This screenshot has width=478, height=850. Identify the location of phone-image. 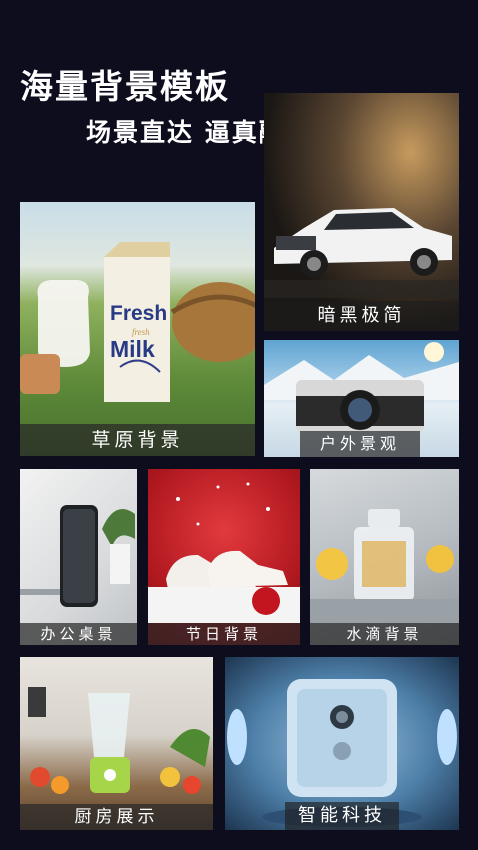
(77, 556).